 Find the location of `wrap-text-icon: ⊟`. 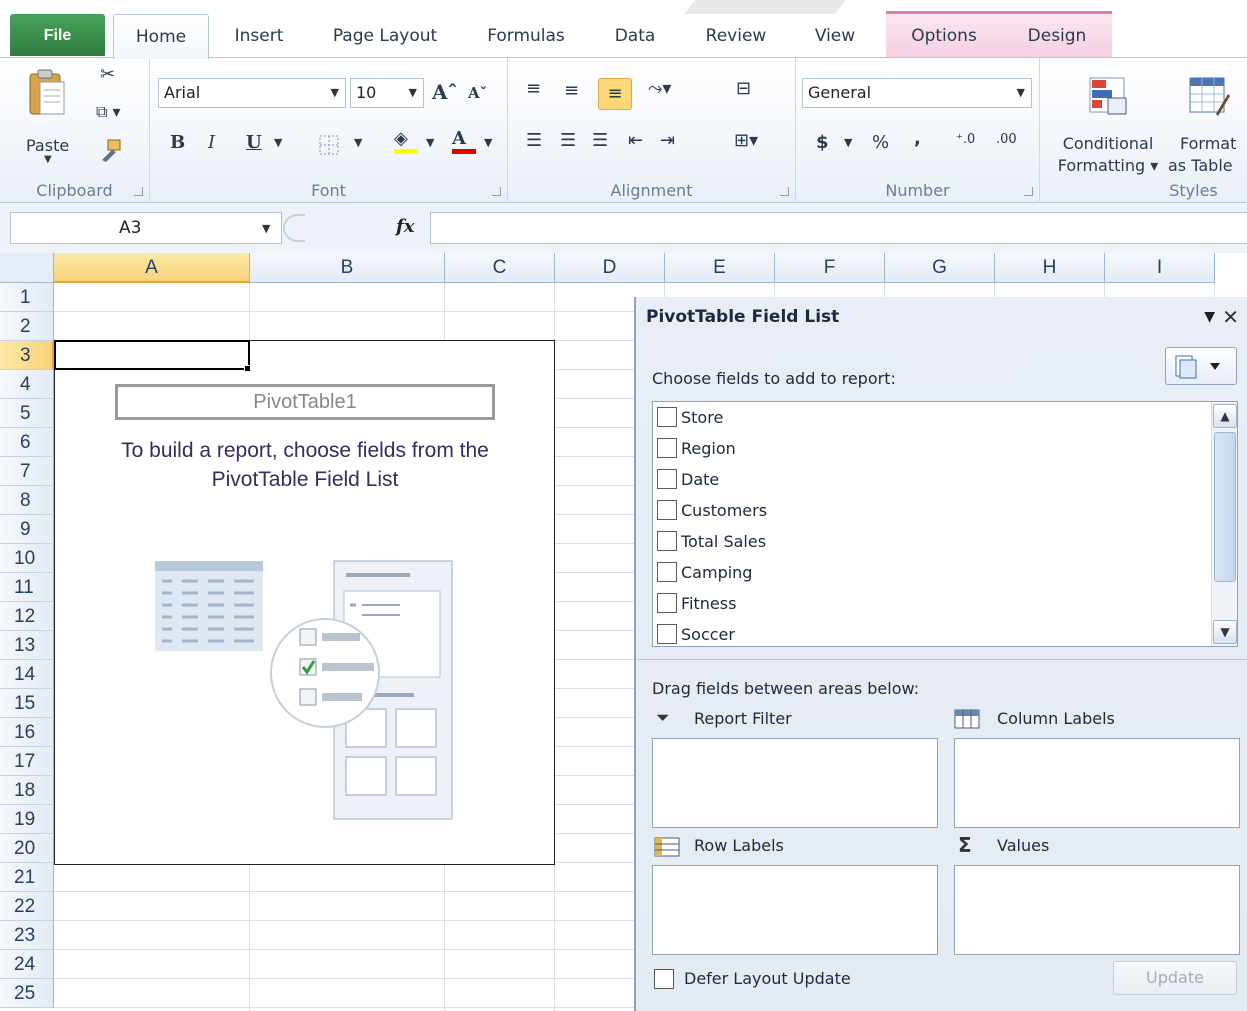

wrap-text-icon: ⊟ is located at coordinates (743, 88).